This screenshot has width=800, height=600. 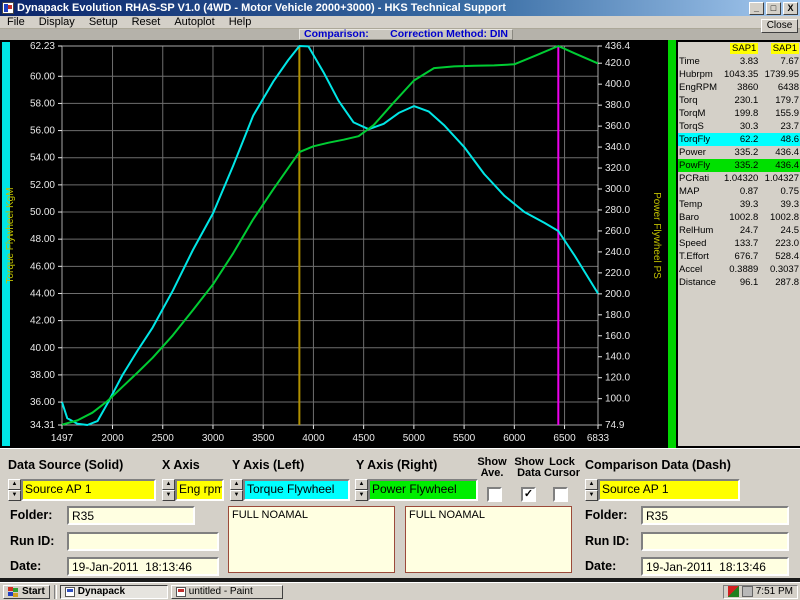 What do you see at coordinates (528, 494) in the screenshot?
I see `show-data-checkbox: ✓` at bounding box center [528, 494].